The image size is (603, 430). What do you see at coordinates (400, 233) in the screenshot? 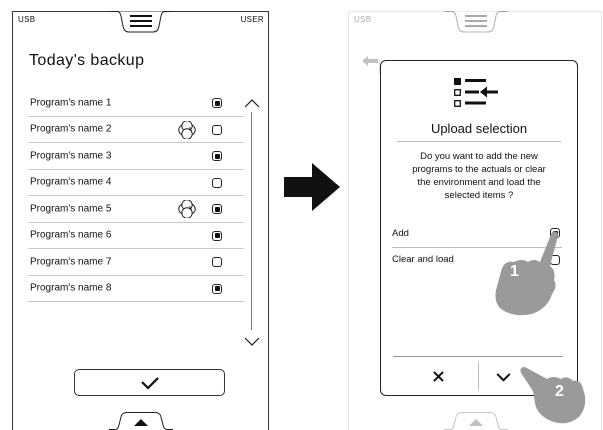
I see `option-add-label: Add` at bounding box center [400, 233].